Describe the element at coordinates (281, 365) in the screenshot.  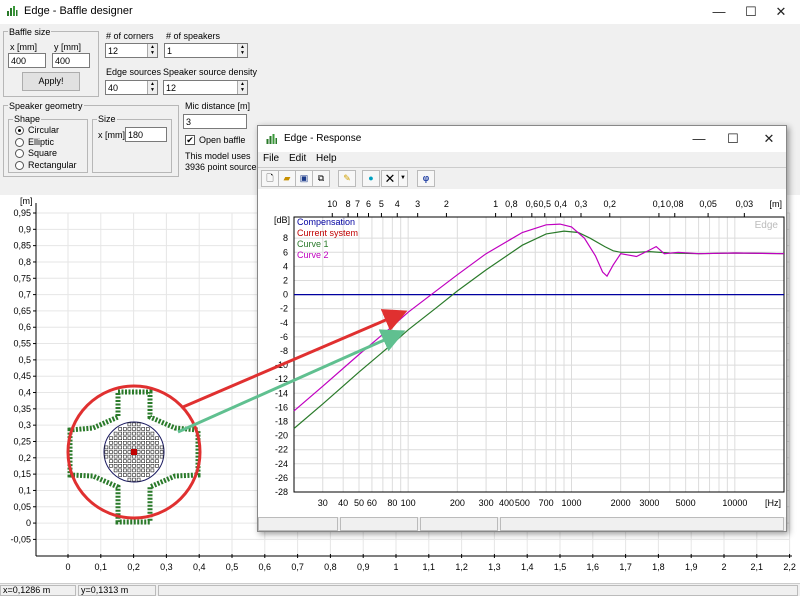
I see `y-tick-label: -10` at that location.